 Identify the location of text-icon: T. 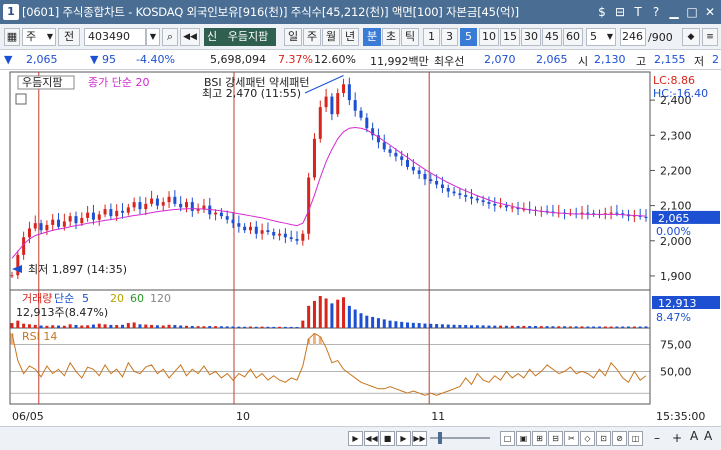
(638, 12).